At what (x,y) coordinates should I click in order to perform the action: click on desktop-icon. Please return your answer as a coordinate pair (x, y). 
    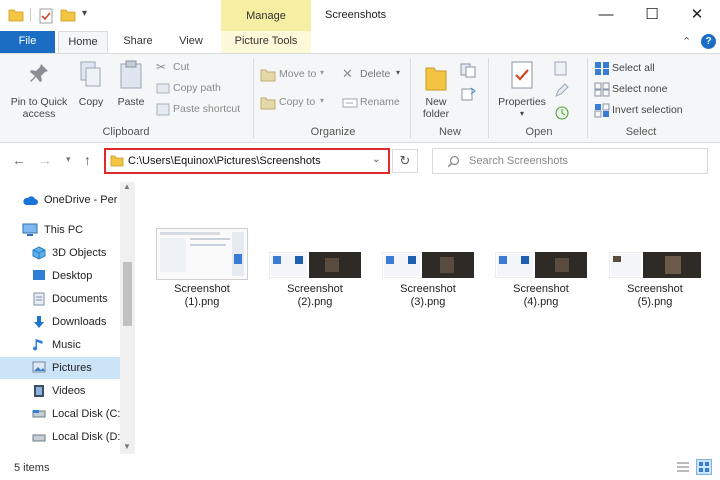
    Looking at the image, I should click on (39, 275).